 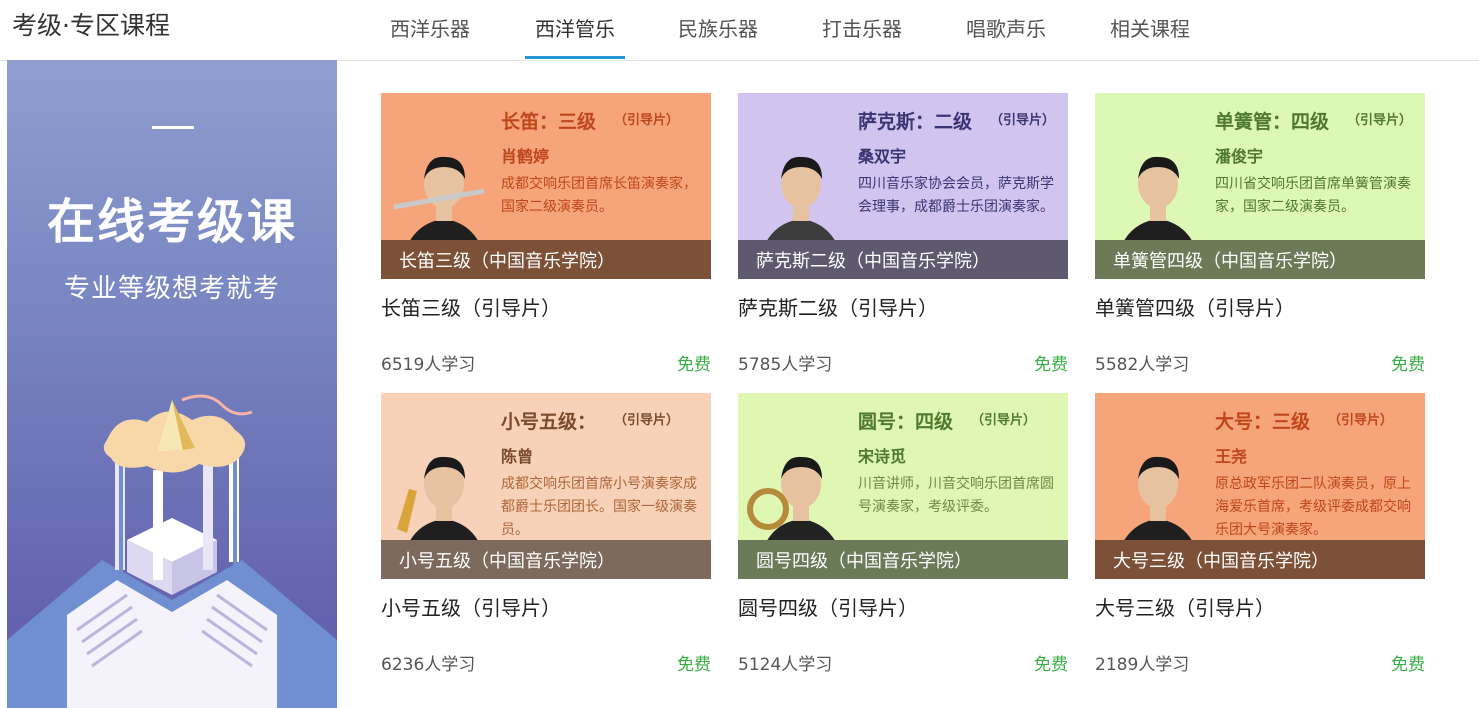 I want to click on thumbnail-caption: 大号三级（中国音乐学院）, so click(x=1260, y=559).